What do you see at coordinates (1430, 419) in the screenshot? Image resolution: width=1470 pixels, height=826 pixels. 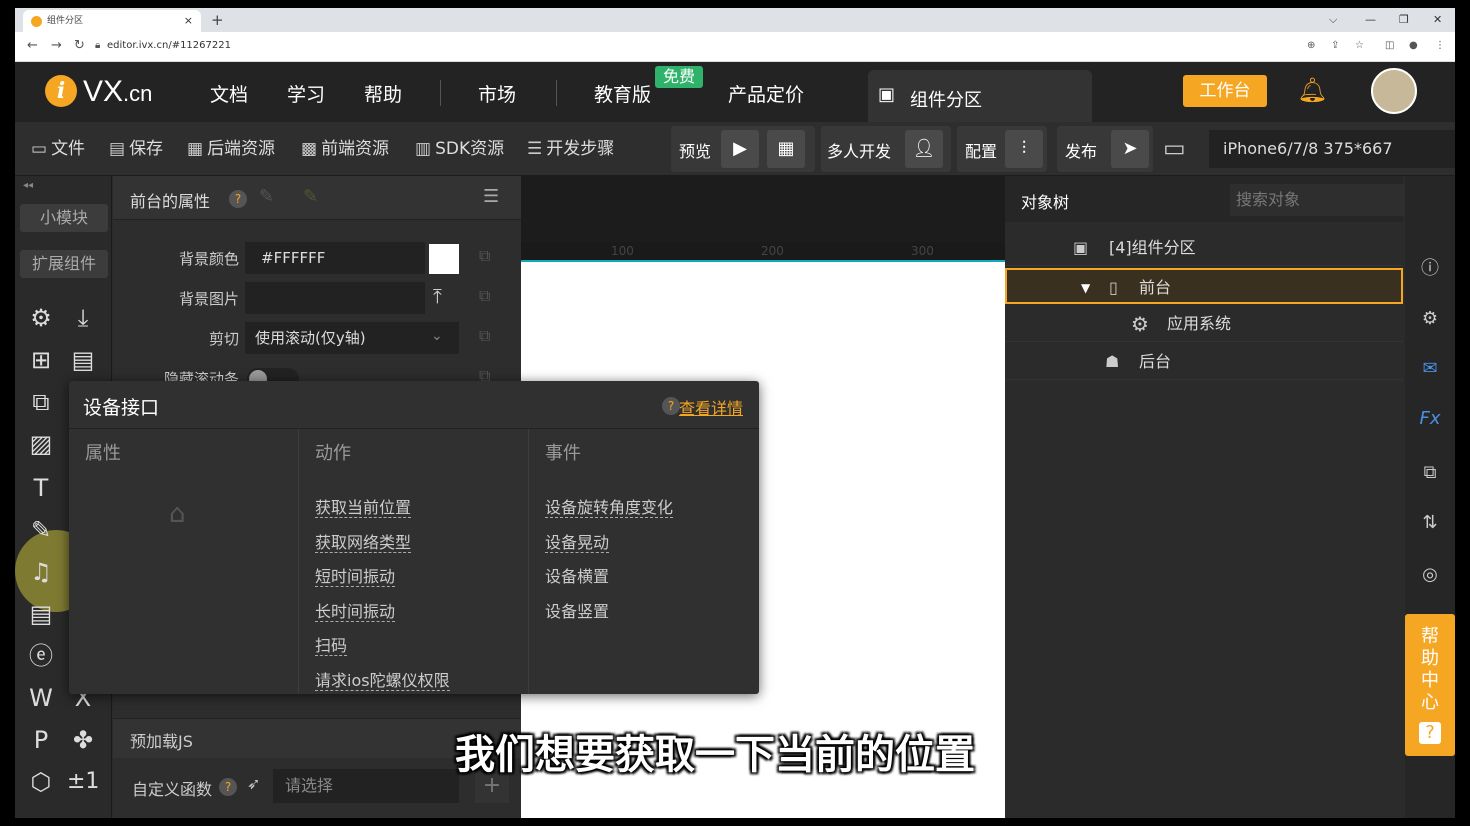 I see `function-icon: Fx` at bounding box center [1430, 419].